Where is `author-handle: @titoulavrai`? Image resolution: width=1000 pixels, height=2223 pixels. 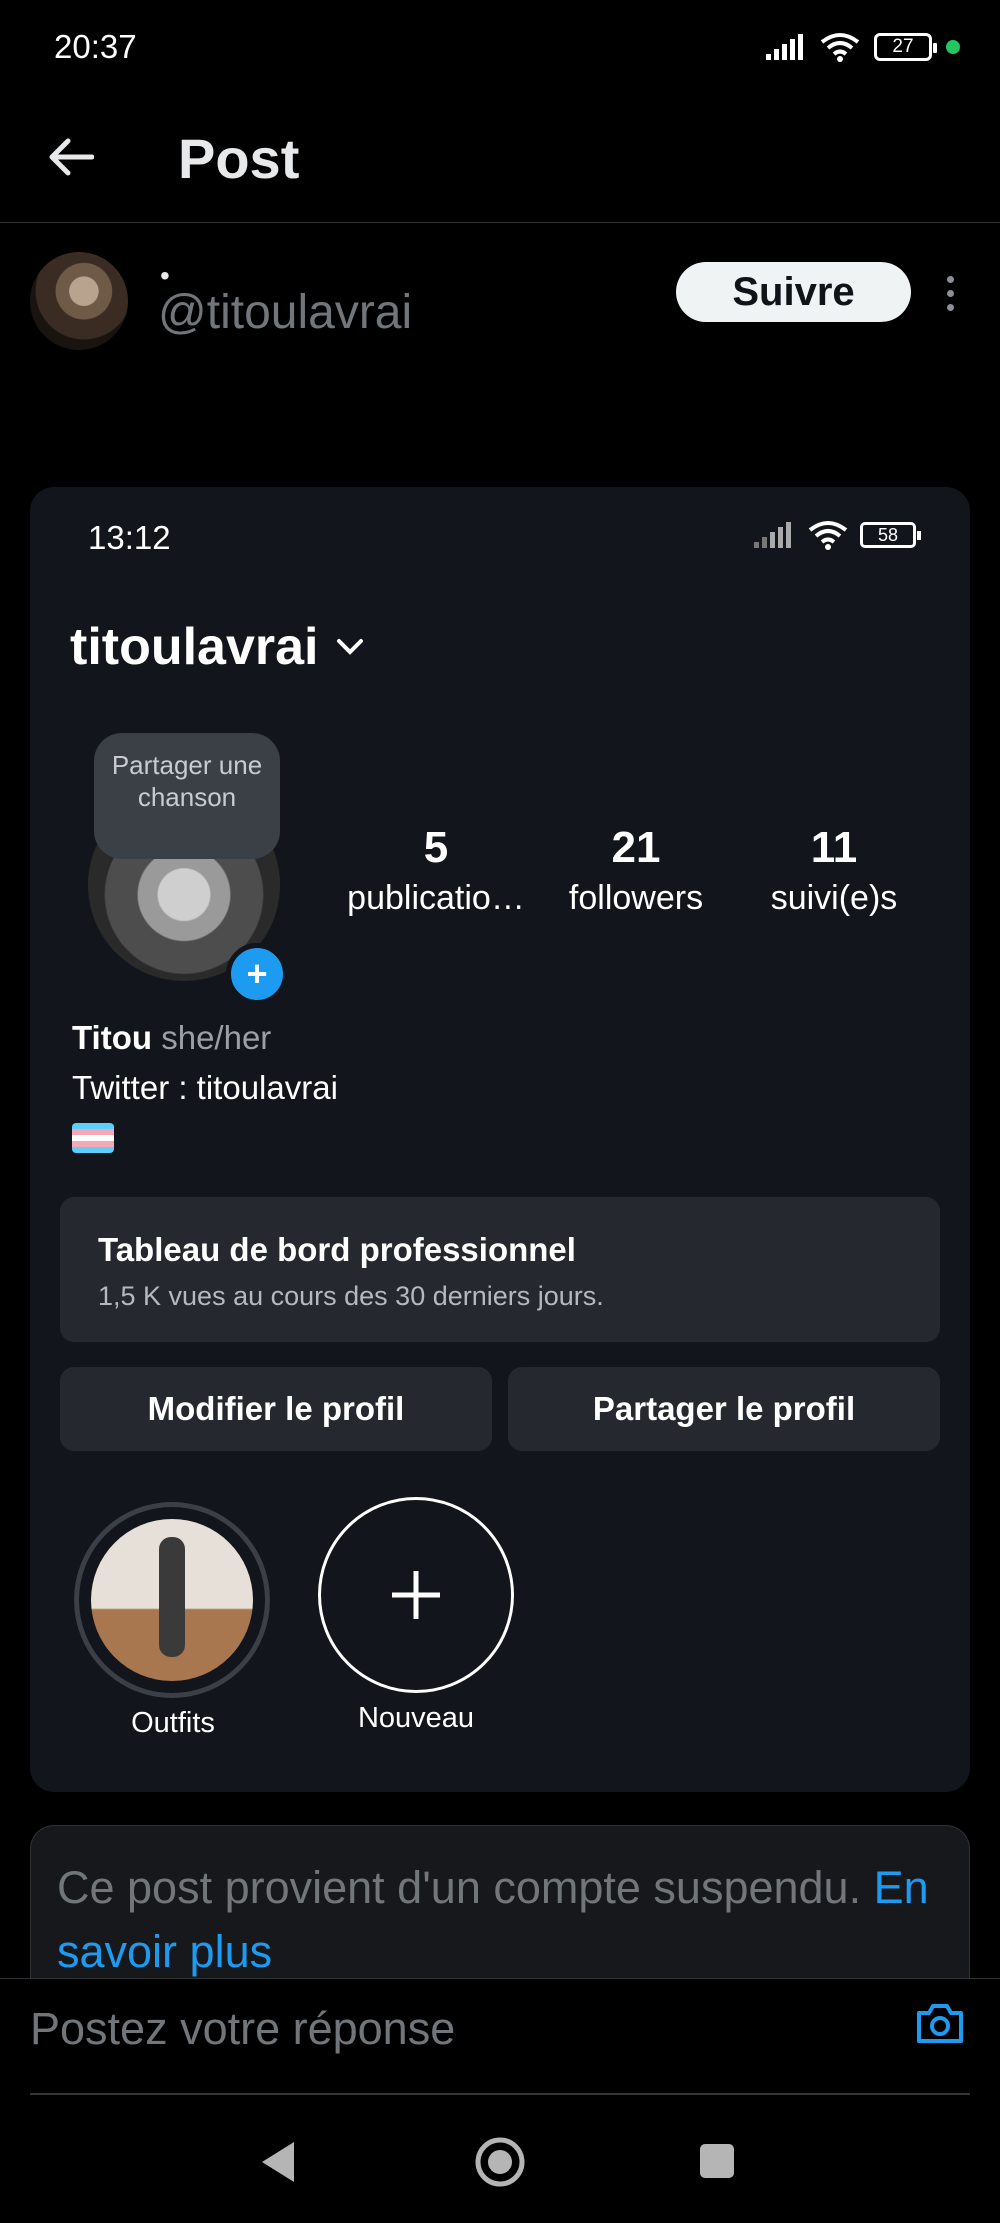 author-handle: @titoulavrai is located at coordinates (285, 312).